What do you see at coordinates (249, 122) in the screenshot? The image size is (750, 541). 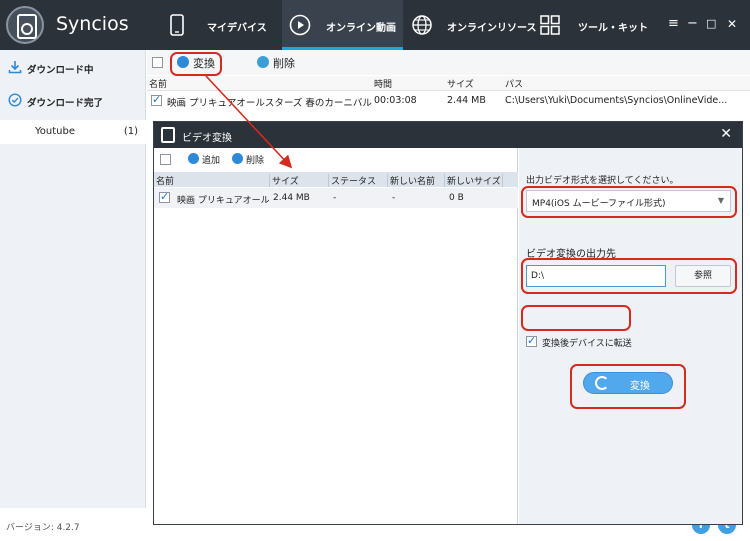 I see `annotation-arrow` at bounding box center [249, 122].